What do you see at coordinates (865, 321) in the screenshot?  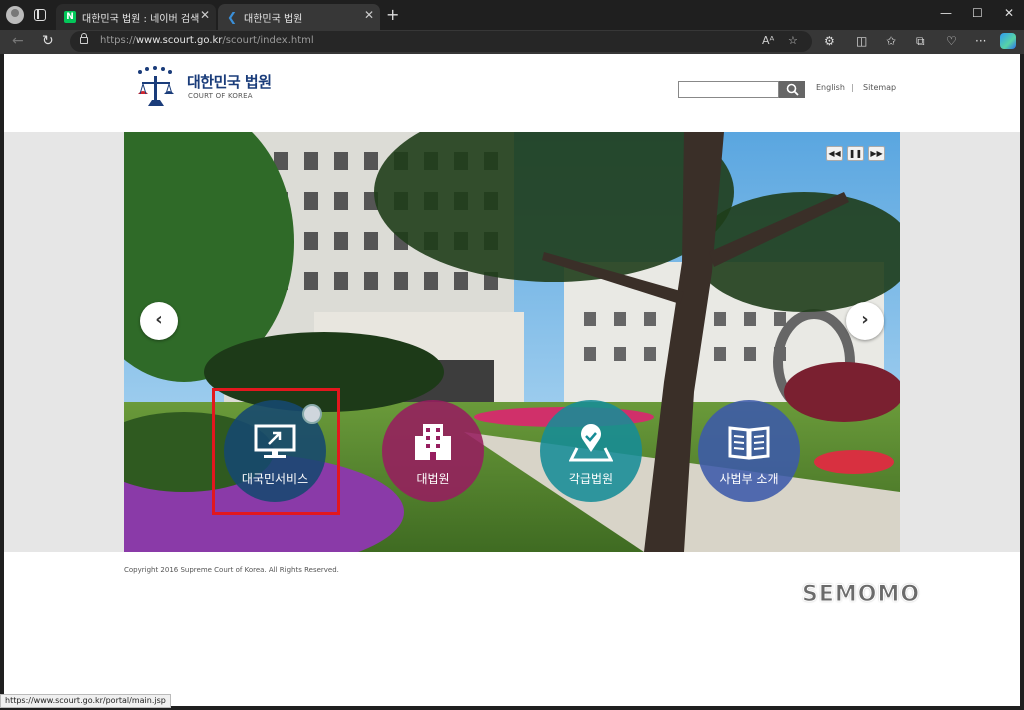 I see `carousel-right-arrow: ›` at bounding box center [865, 321].